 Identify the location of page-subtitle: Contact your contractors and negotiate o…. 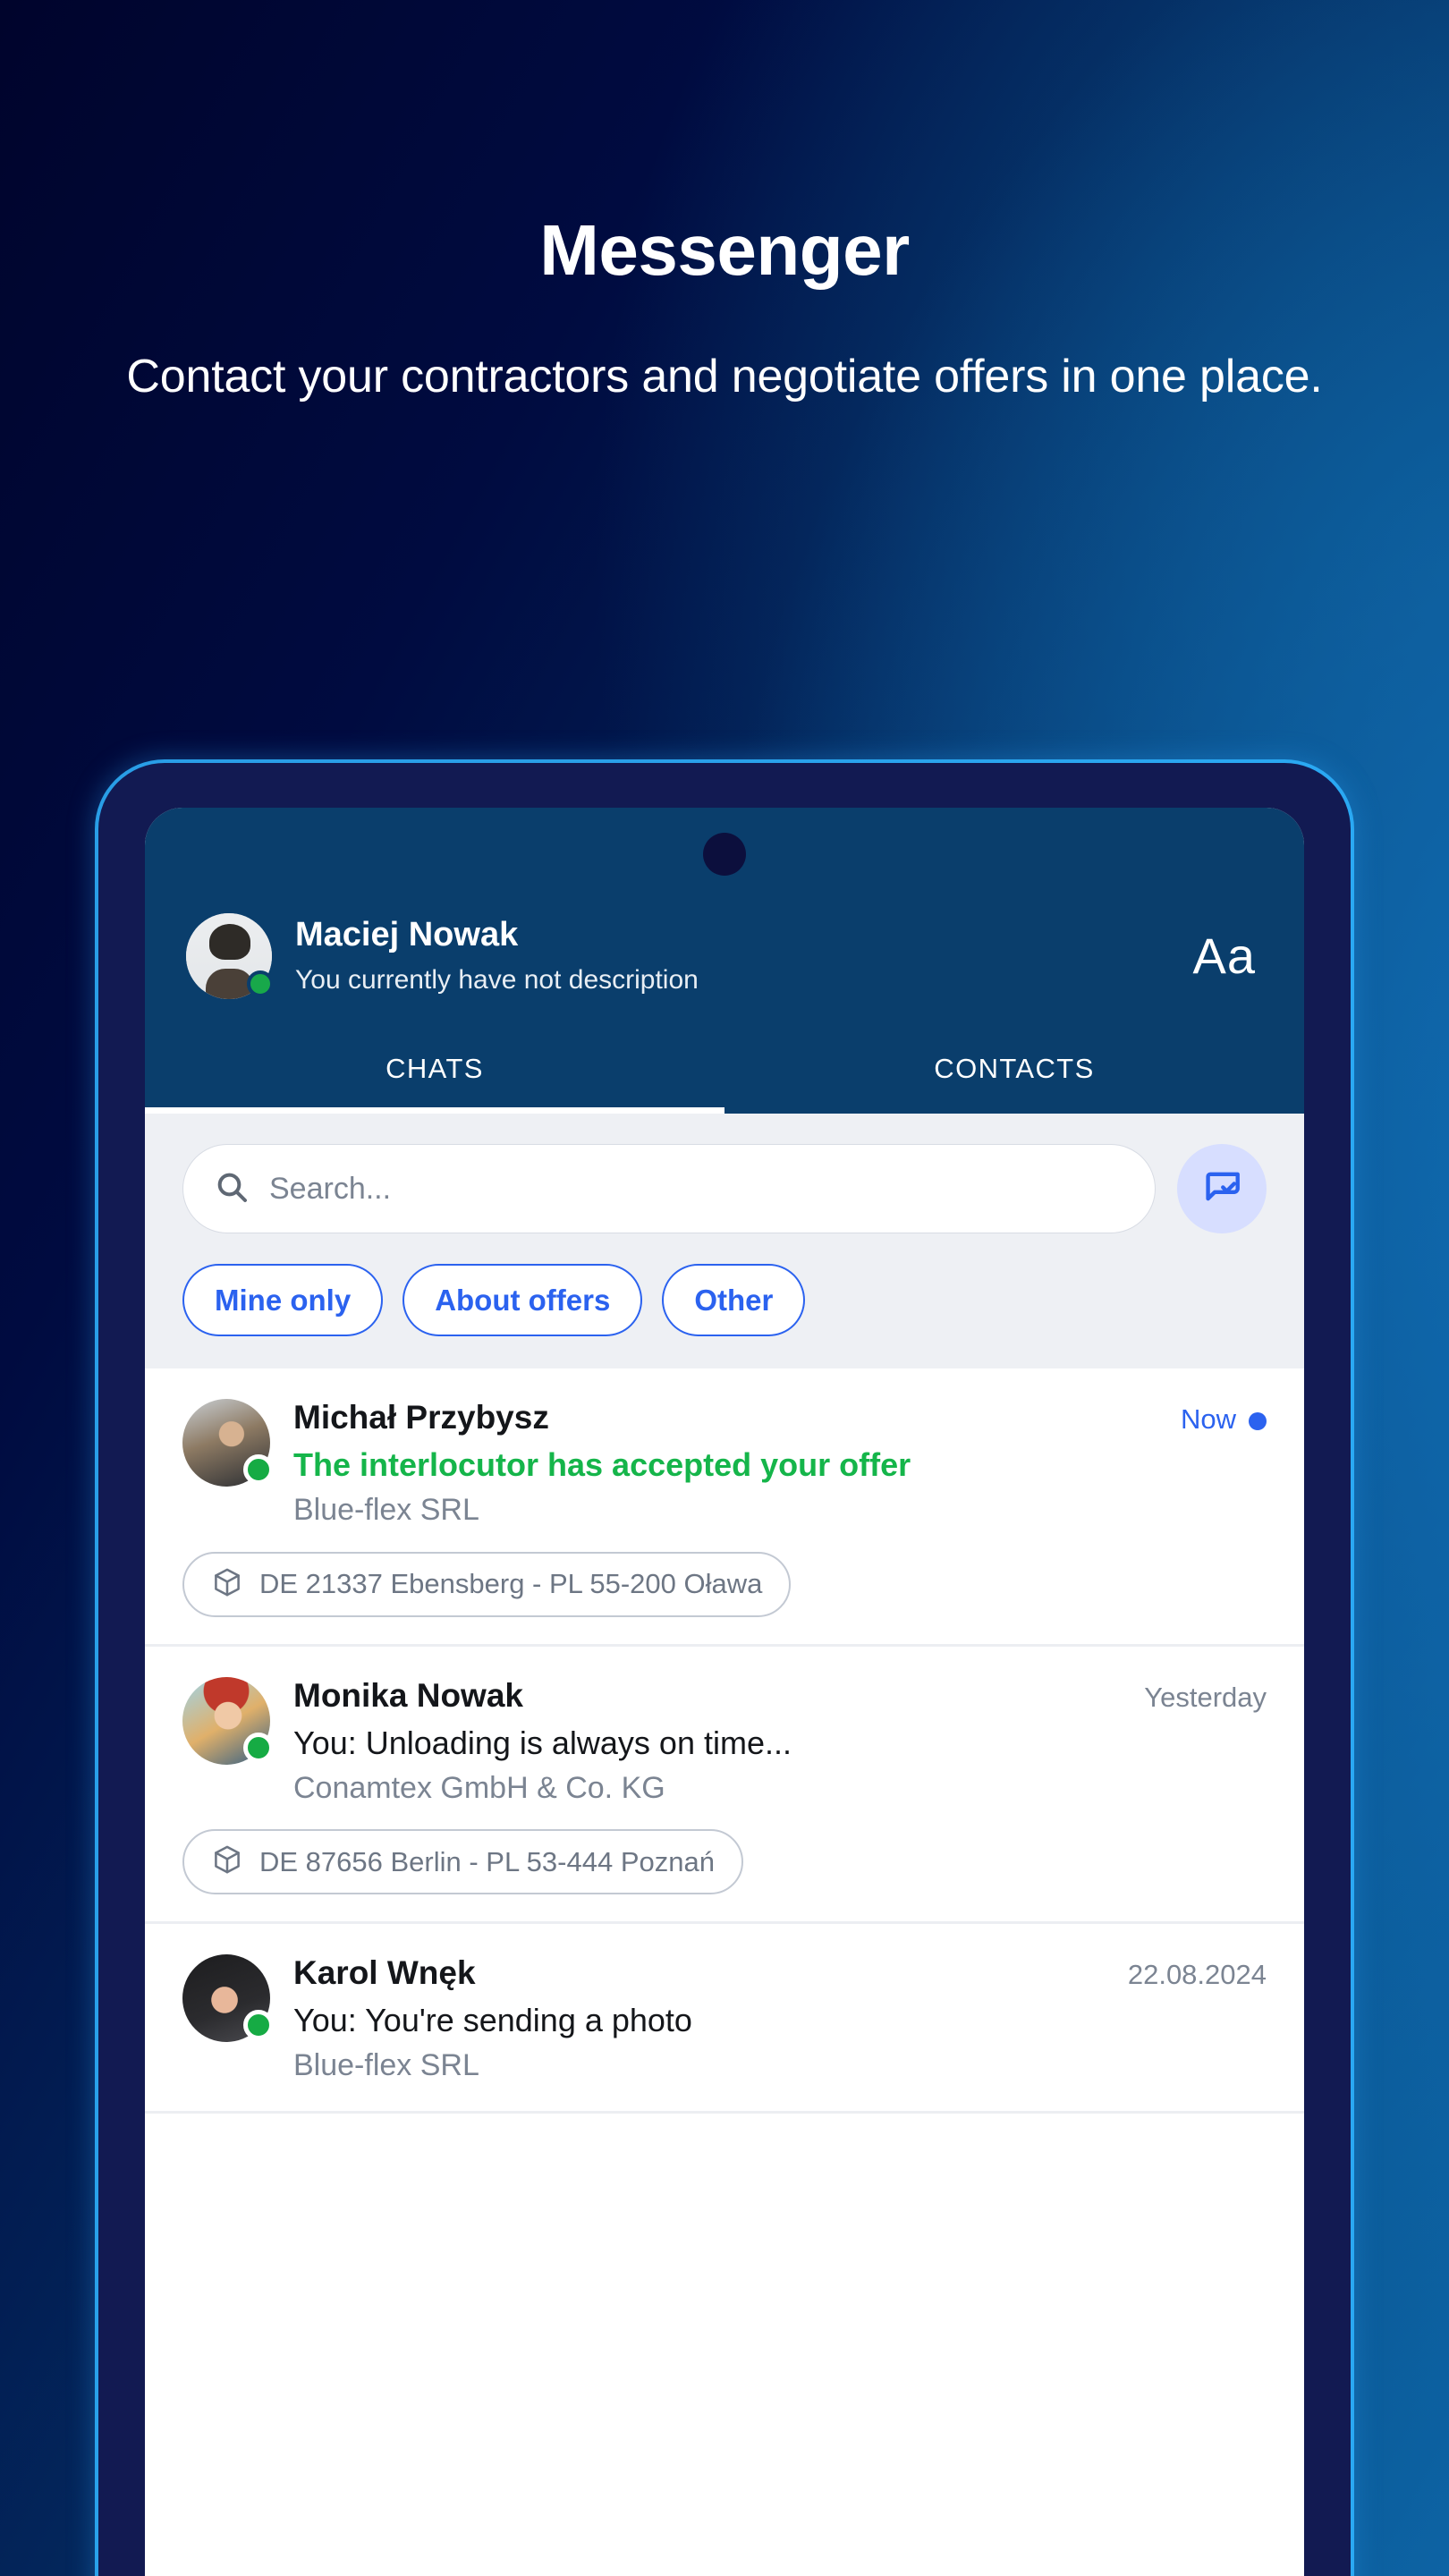
(724, 376).